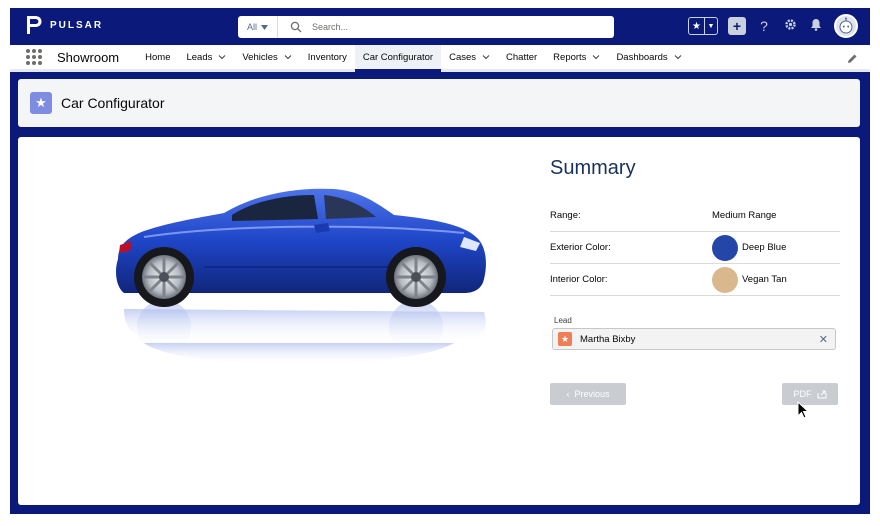 The width and height of the screenshot is (880, 526). Describe the element at coordinates (264, 27) in the screenshot. I see `caret-down-icon` at that location.